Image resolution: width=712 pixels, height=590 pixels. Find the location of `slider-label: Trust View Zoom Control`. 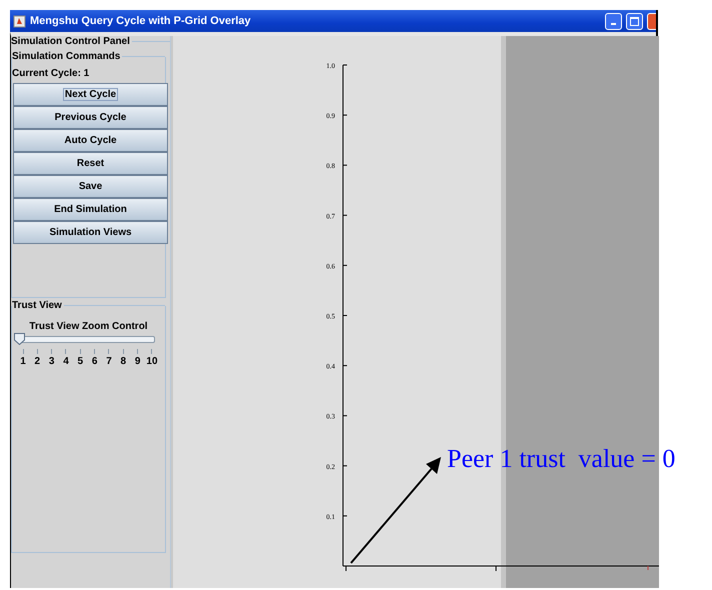

slider-label: Trust View Zoom Control is located at coordinates (88, 326).